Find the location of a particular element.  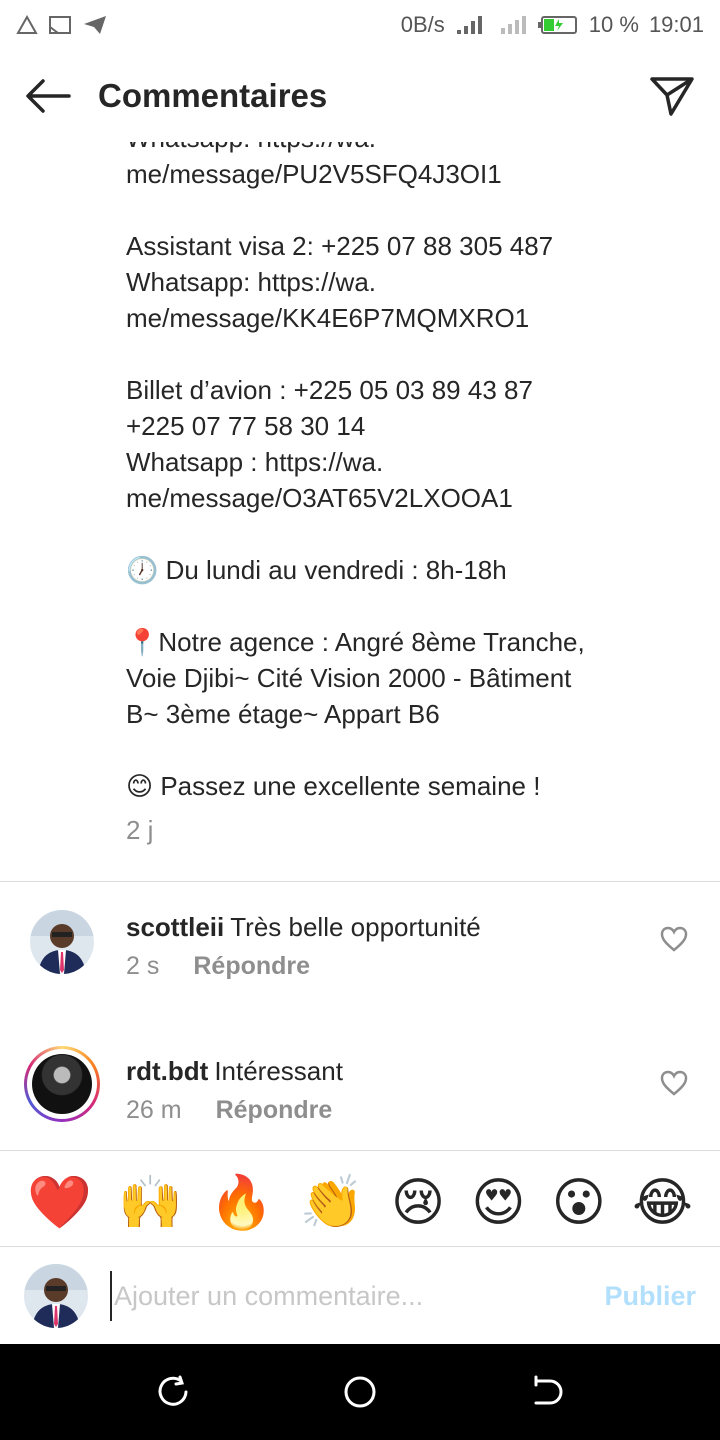

signal-icon is located at coordinates (471, 25).